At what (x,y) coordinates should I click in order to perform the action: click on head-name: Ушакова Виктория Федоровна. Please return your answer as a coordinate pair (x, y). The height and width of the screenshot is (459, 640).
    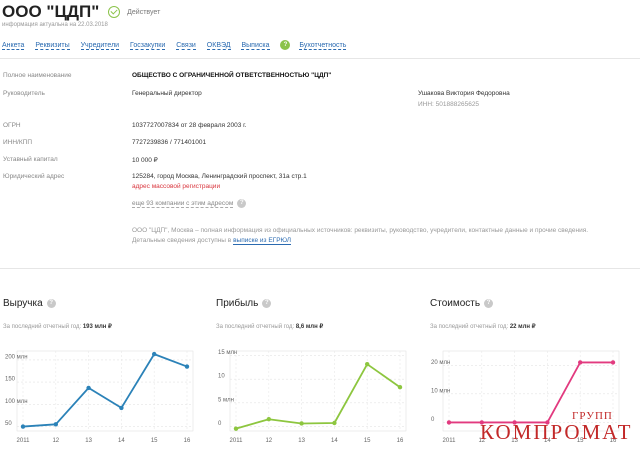
    Looking at the image, I should click on (464, 93).